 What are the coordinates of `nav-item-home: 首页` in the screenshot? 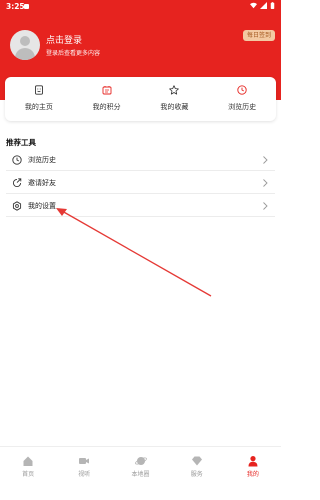 It's located at (28, 473).